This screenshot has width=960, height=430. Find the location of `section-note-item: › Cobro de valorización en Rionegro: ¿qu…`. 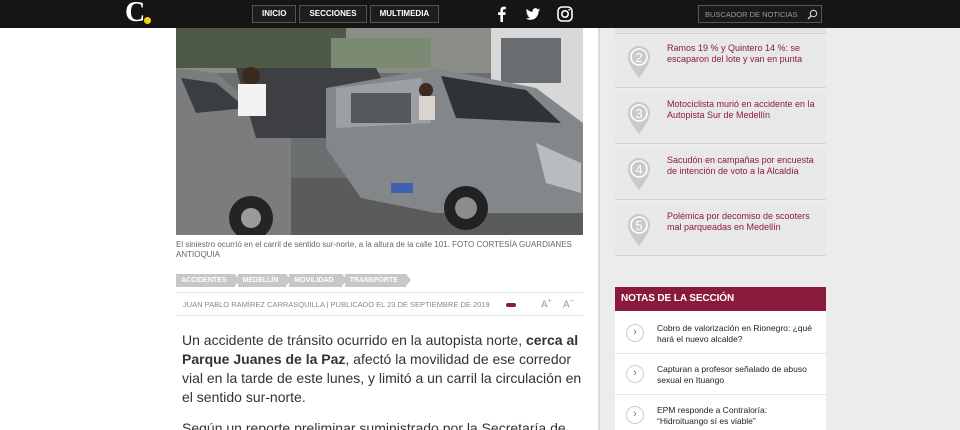

section-note-item: › Cobro de valorización en Rionegro: ¿qu… is located at coordinates (720, 334).